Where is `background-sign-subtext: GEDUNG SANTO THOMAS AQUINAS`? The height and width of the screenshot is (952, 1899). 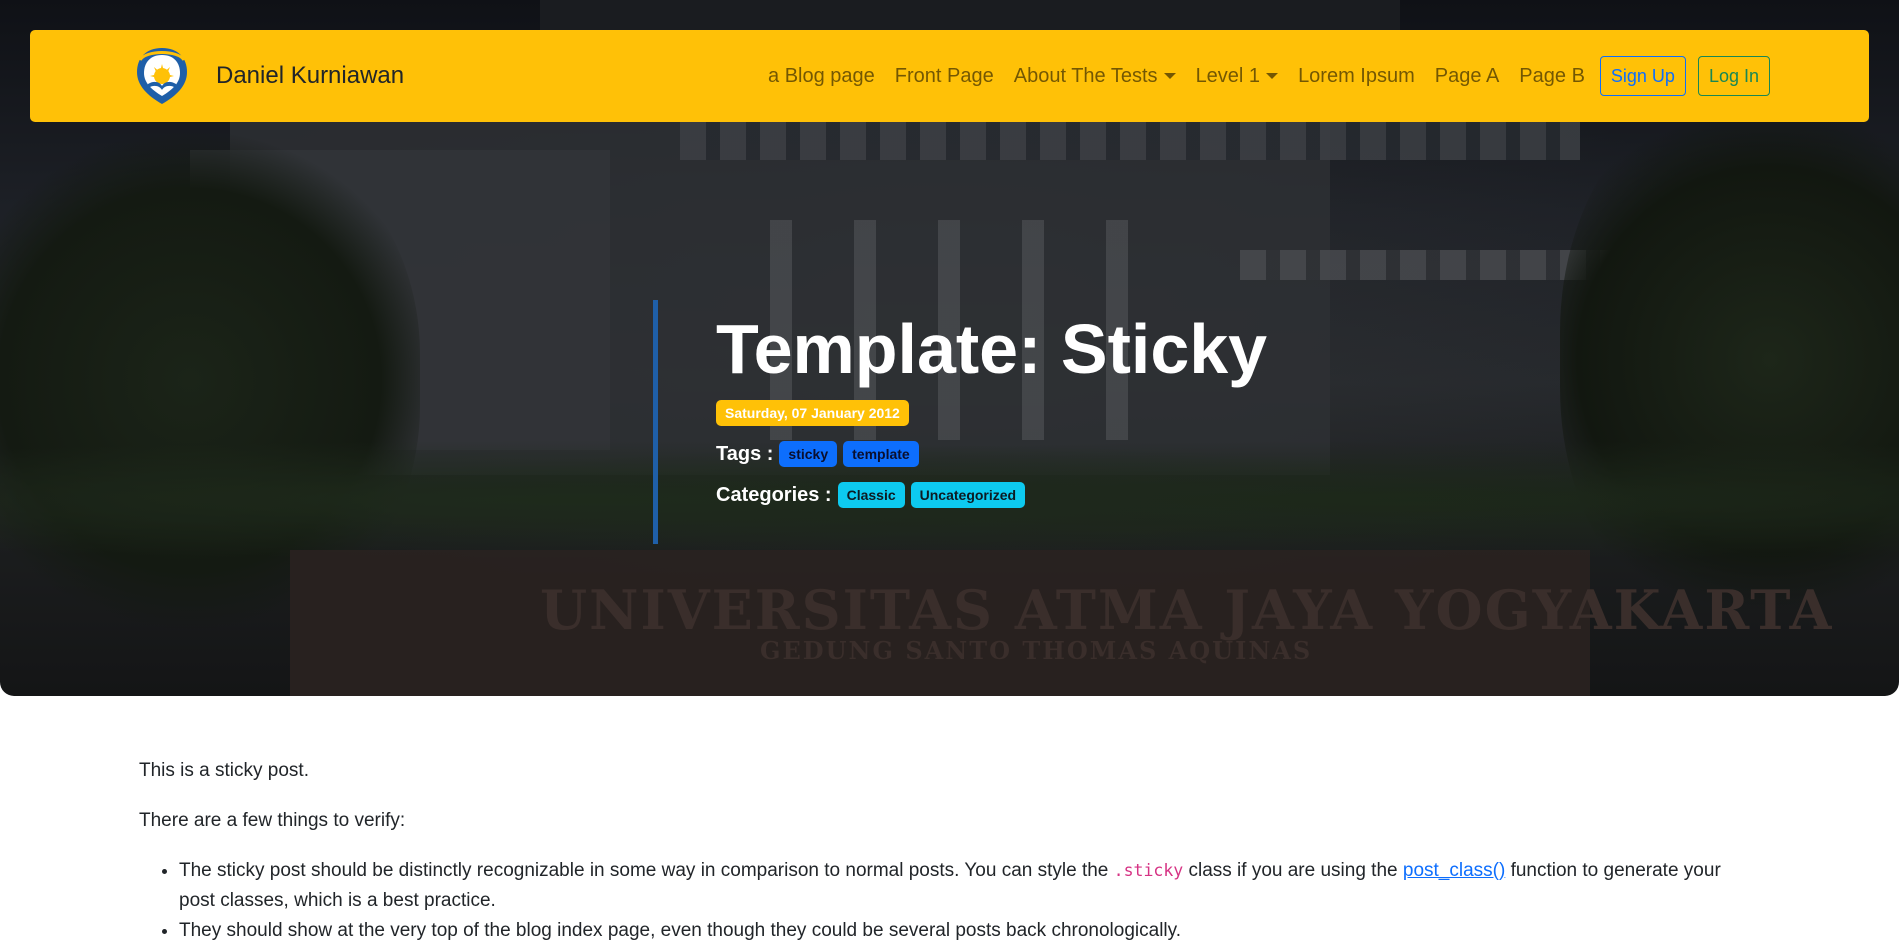 background-sign-subtext: GEDUNG SANTO THOMAS AQUINAS is located at coordinates (1036, 650).